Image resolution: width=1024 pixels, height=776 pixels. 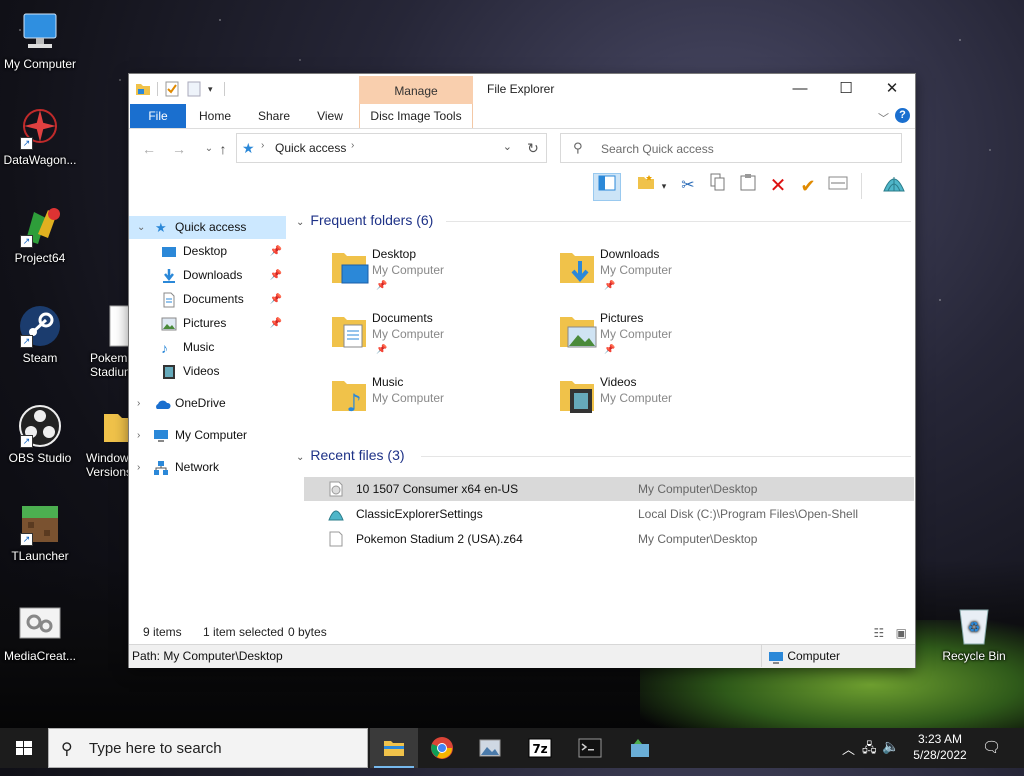 I want to click on desktop-icon-tlauncher: ↗ TLauncher, so click(x=40, y=532).